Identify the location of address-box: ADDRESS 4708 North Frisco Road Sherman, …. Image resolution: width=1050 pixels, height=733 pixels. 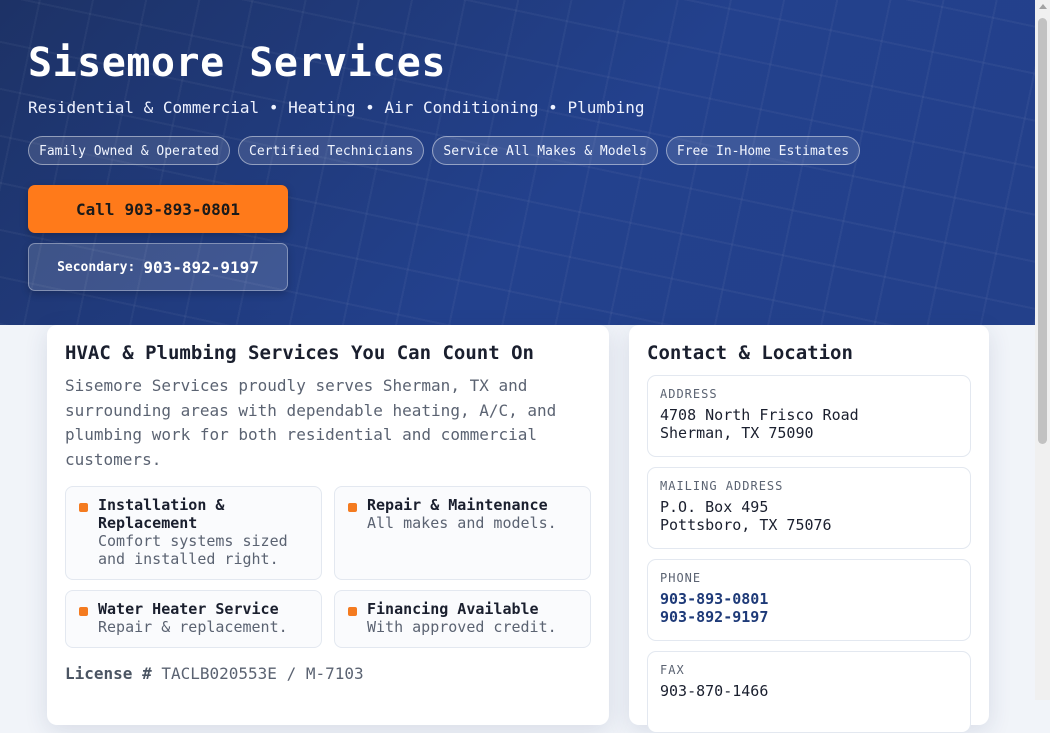
(809, 416).